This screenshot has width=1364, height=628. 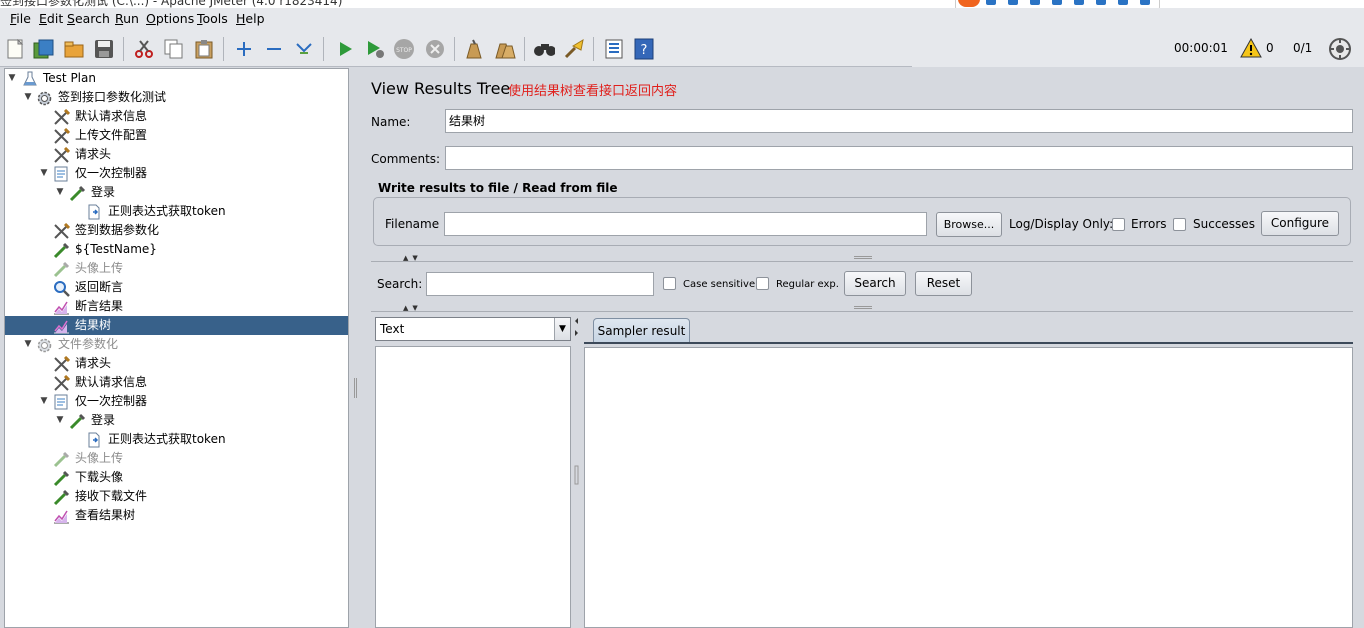 What do you see at coordinates (176, 287) in the screenshot?
I see `tree-item-assertion: 返回断言` at bounding box center [176, 287].